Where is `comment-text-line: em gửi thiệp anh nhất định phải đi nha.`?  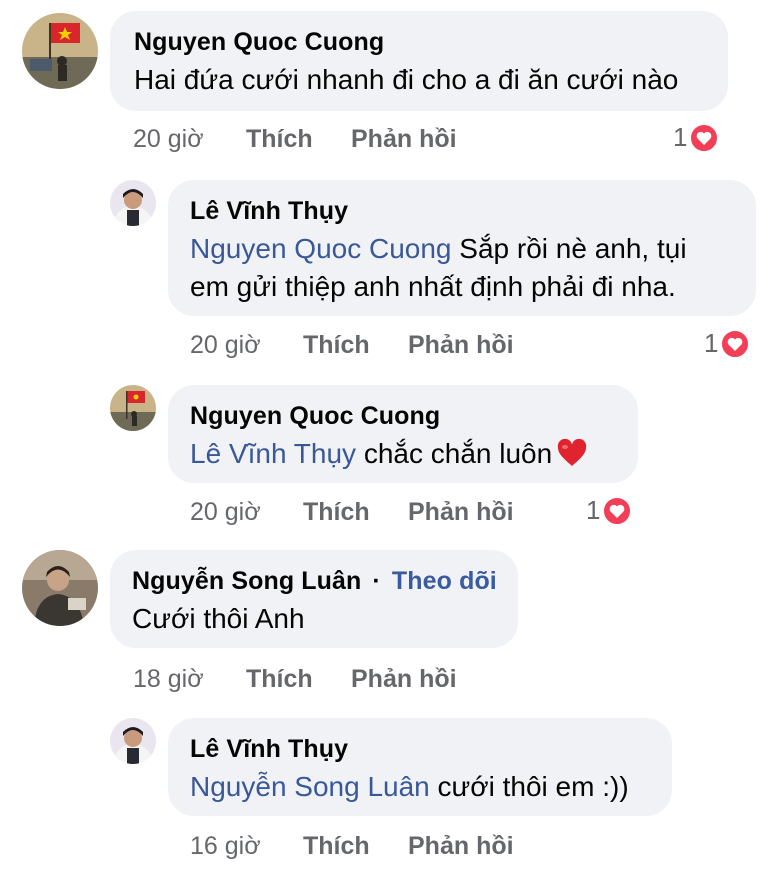
comment-text-line: em gửi thiệp anh nhất định phải đi nha. is located at coordinates (433, 286).